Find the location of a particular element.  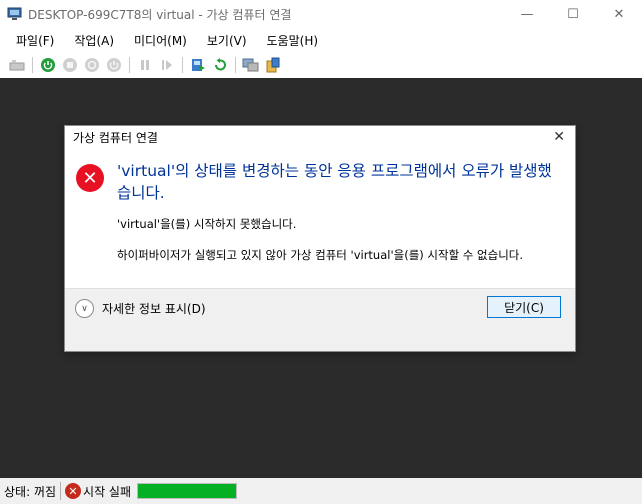

dialog-title-bar: 가상 컴퓨터 연결 ✕ is located at coordinates (320, 137).